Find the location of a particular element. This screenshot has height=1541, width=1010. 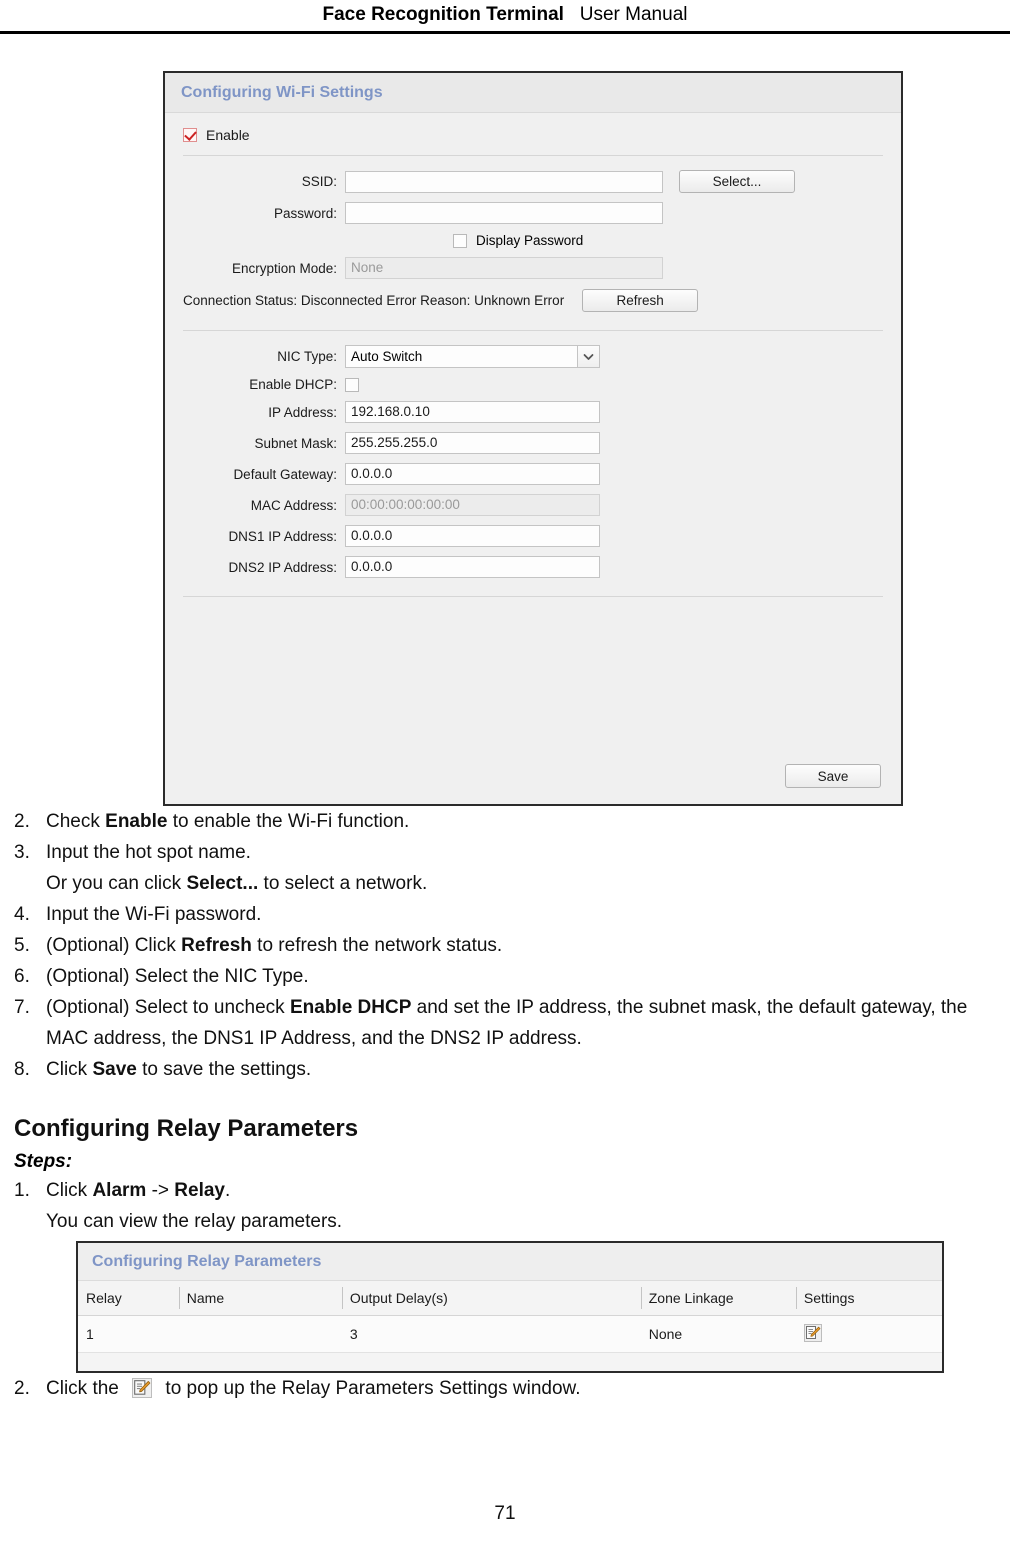

step-7-pre: (Optional) Select to uncheck is located at coordinates (168, 1007).